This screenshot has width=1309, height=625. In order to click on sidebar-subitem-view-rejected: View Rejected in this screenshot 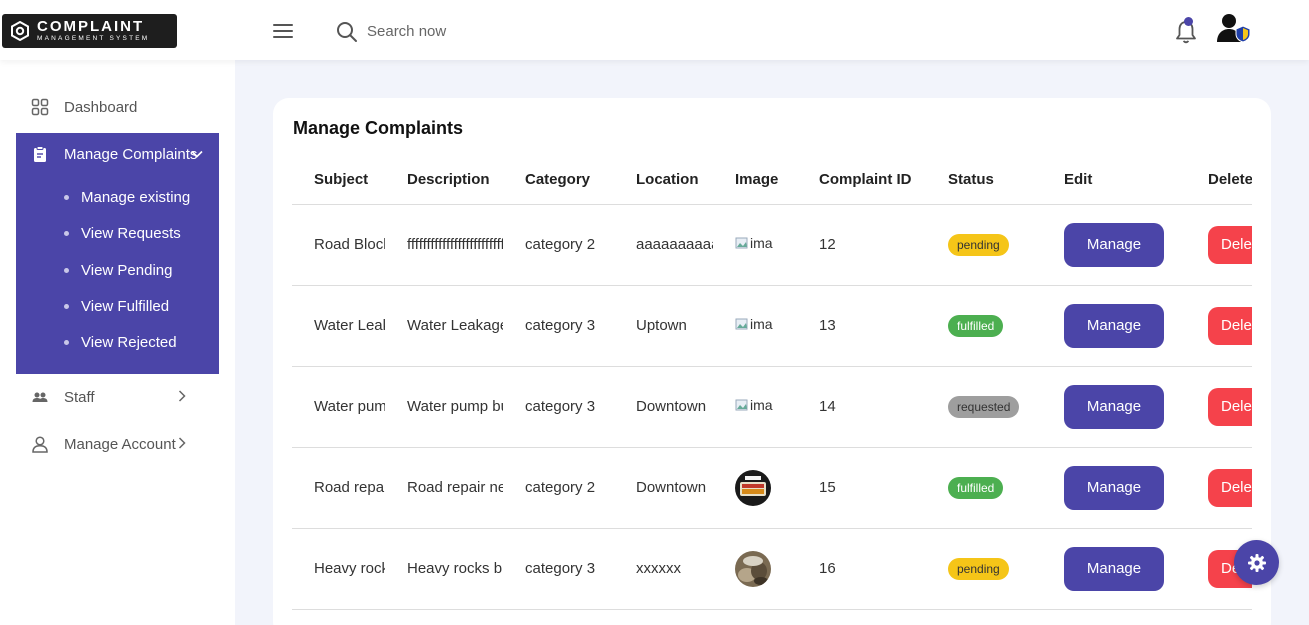, I will do `click(120, 342)`.